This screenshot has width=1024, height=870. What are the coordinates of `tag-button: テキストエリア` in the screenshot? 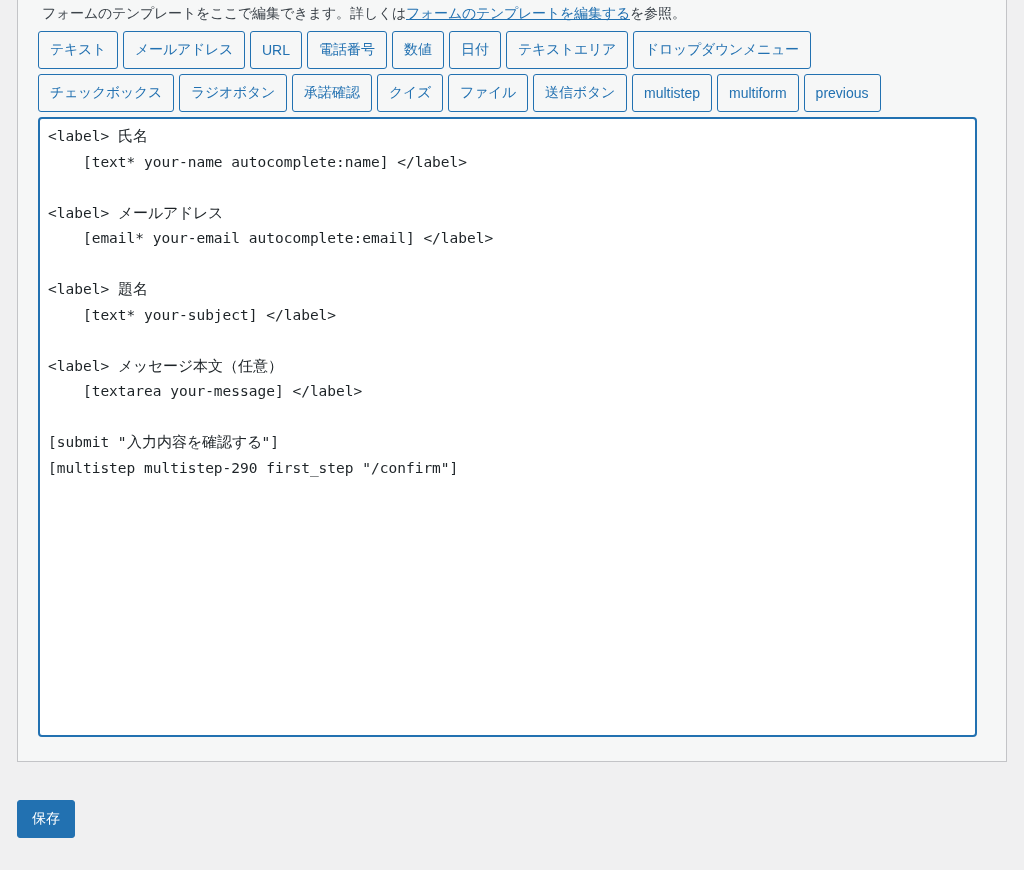 It's located at (567, 50).